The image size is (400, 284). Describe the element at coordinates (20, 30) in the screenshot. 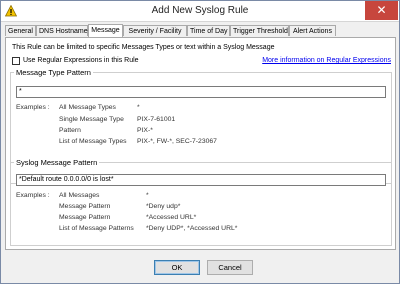

I see `tab-general: General` at that location.